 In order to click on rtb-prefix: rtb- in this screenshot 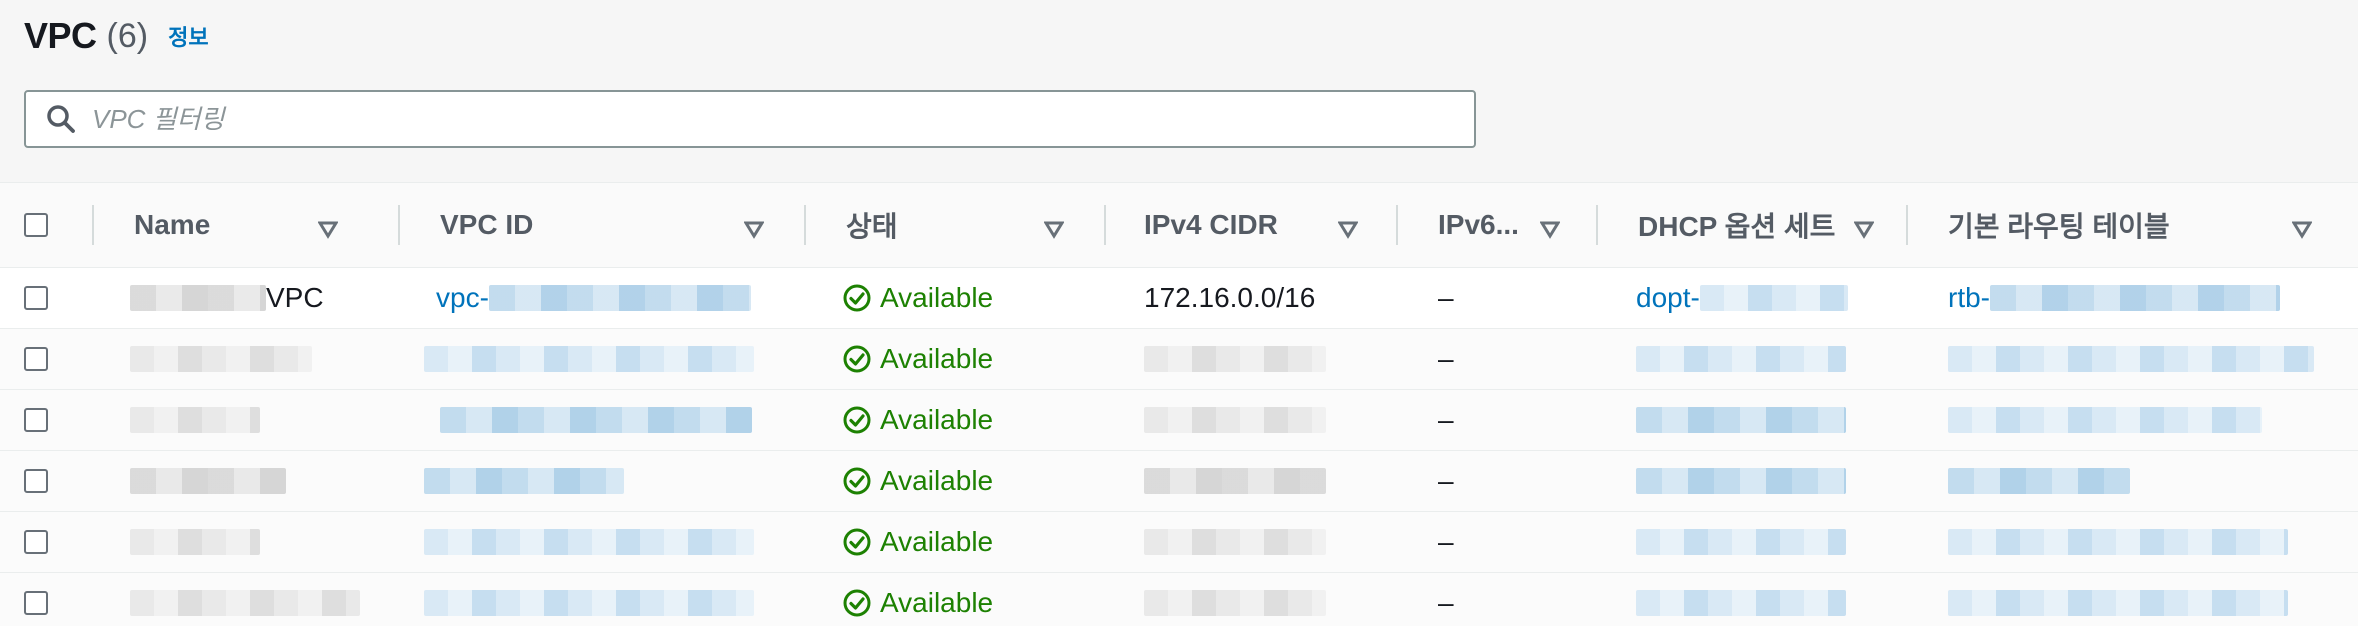, I will do `click(1969, 298)`.